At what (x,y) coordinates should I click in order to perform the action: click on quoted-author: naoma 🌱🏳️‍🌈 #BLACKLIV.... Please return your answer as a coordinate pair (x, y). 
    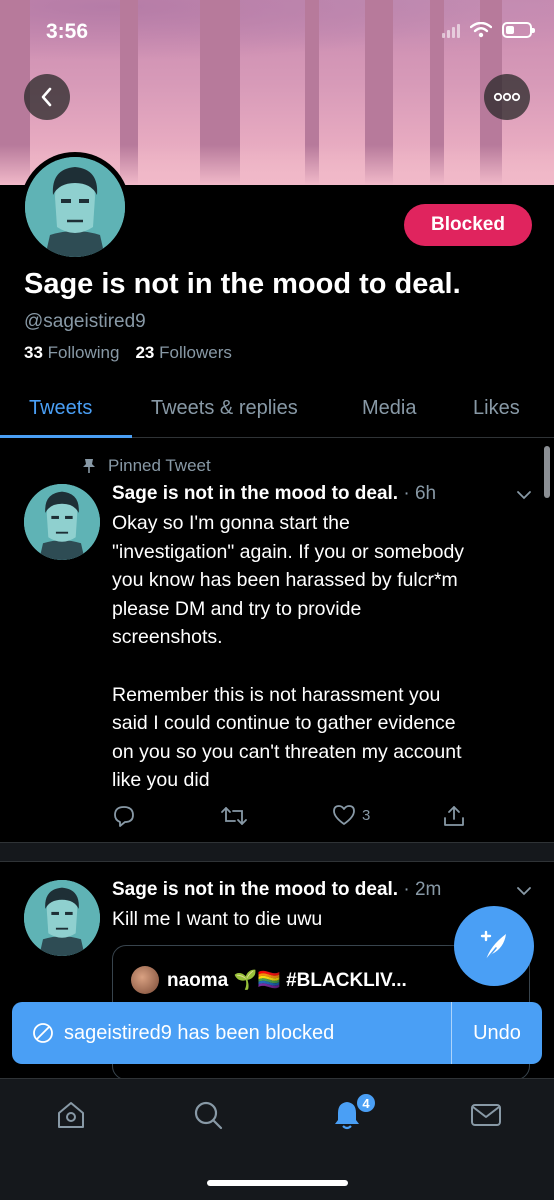
    Looking at the image, I should click on (287, 980).